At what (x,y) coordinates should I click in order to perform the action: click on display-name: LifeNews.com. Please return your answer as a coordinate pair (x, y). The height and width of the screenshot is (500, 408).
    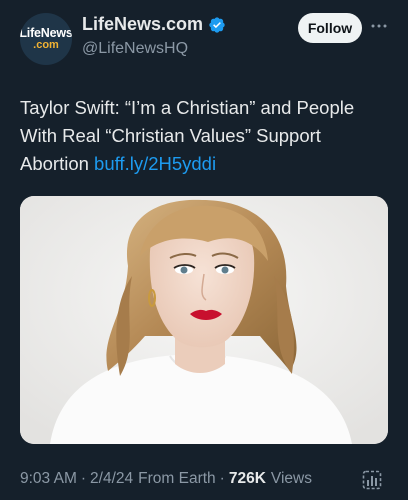
    Looking at the image, I should click on (142, 24).